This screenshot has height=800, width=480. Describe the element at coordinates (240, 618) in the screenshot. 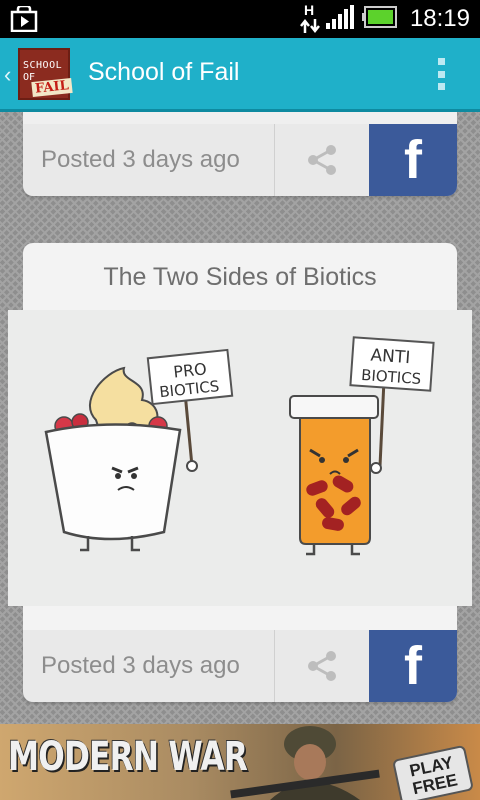

I see `post-card-lower` at that location.